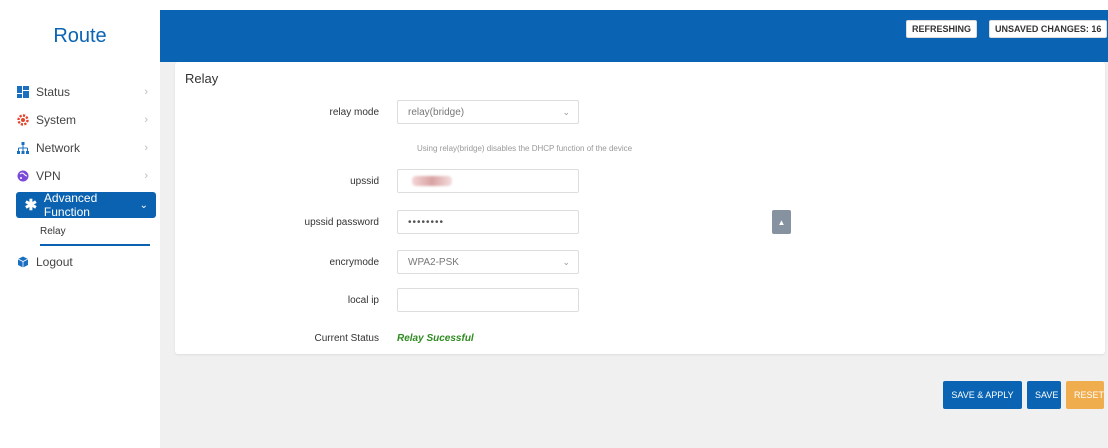 This screenshot has height=448, width=1108. Describe the element at coordinates (354, 262) in the screenshot. I see `encrymode-label: encrymode` at that location.